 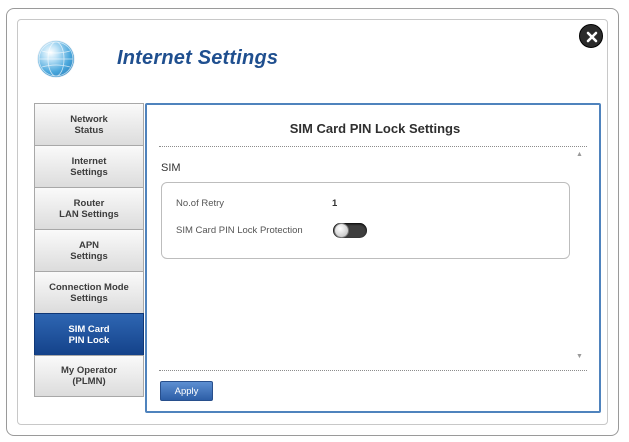 I want to click on nav-internet-settings: Internet Settings, so click(x=89, y=166).